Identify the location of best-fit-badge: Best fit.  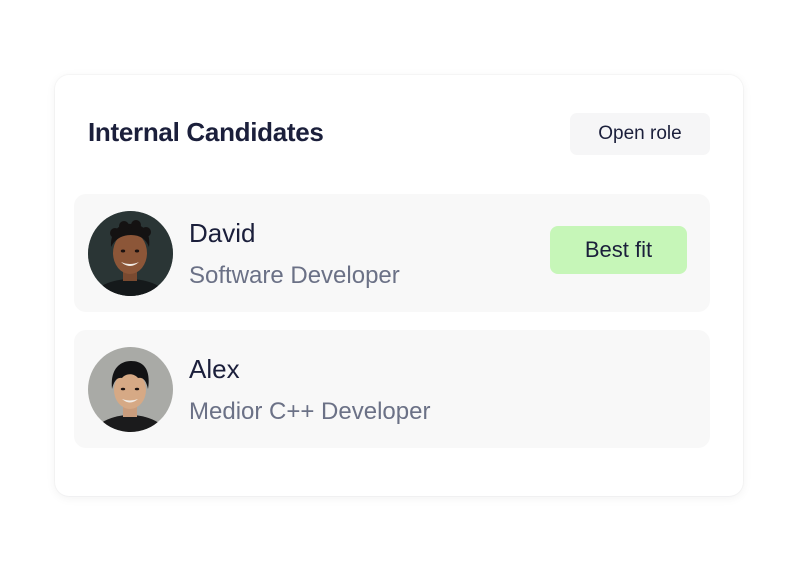
(618, 250).